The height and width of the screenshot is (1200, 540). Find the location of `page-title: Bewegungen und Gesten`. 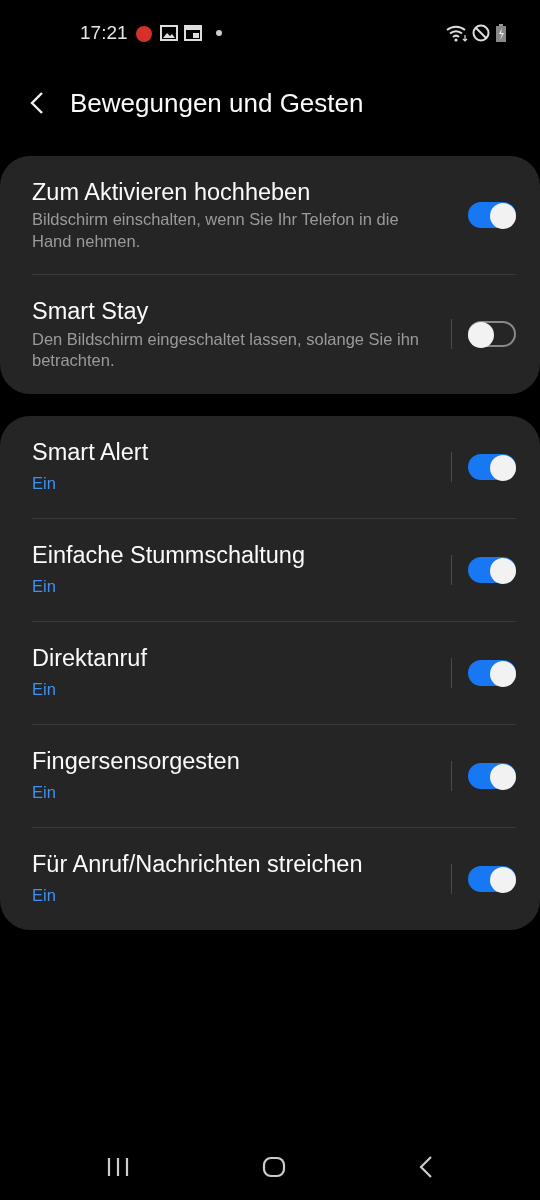

page-title: Bewegungen und Gesten is located at coordinates (217, 103).